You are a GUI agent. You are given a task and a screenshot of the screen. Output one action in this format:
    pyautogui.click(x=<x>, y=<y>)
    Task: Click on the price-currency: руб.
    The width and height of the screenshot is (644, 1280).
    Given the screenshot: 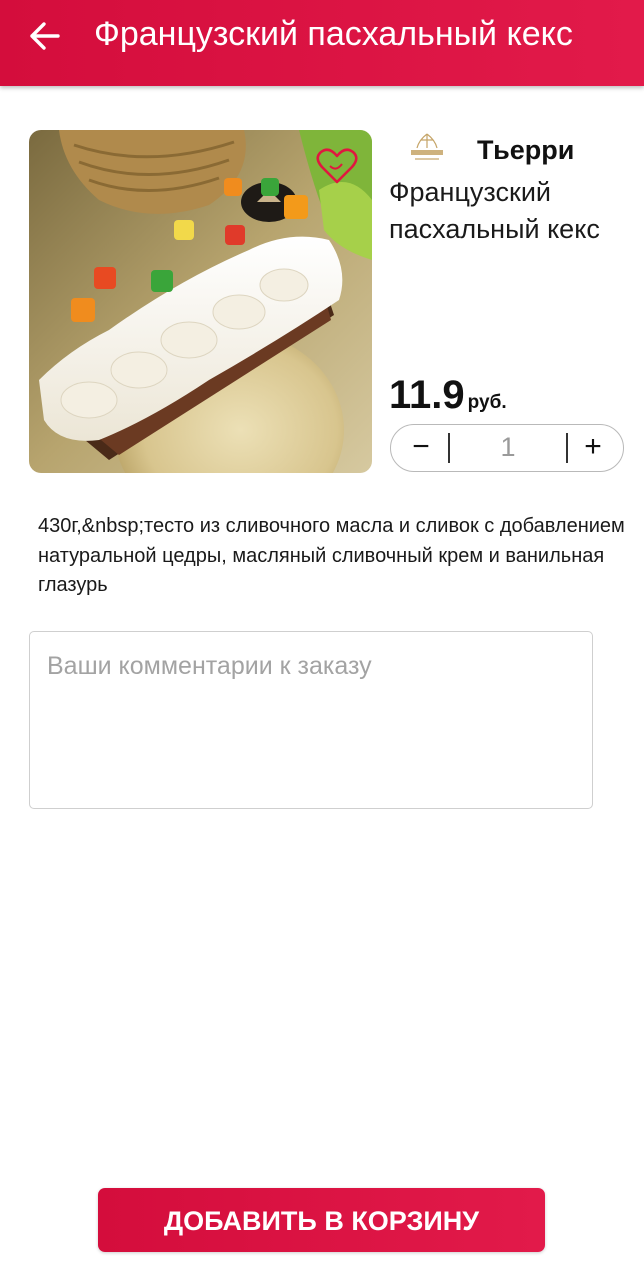 What is the action you would take?
    pyautogui.click(x=487, y=402)
    